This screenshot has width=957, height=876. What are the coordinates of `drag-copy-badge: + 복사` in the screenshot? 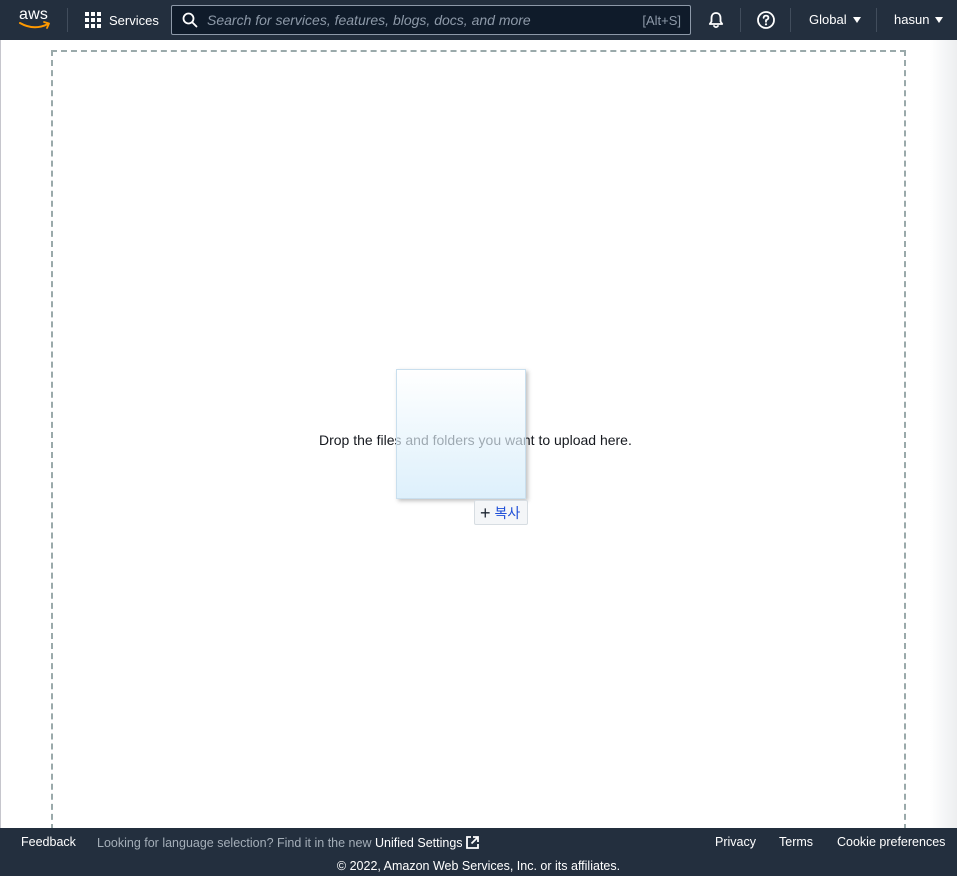 It's located at (501, 512).